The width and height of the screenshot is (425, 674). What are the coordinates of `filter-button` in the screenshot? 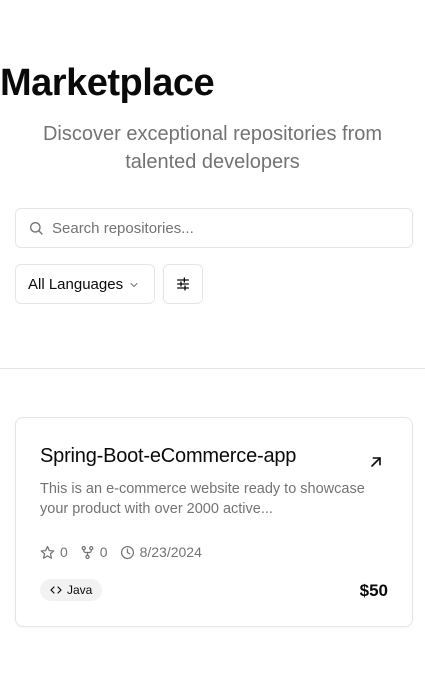 It's located at (183, 284).